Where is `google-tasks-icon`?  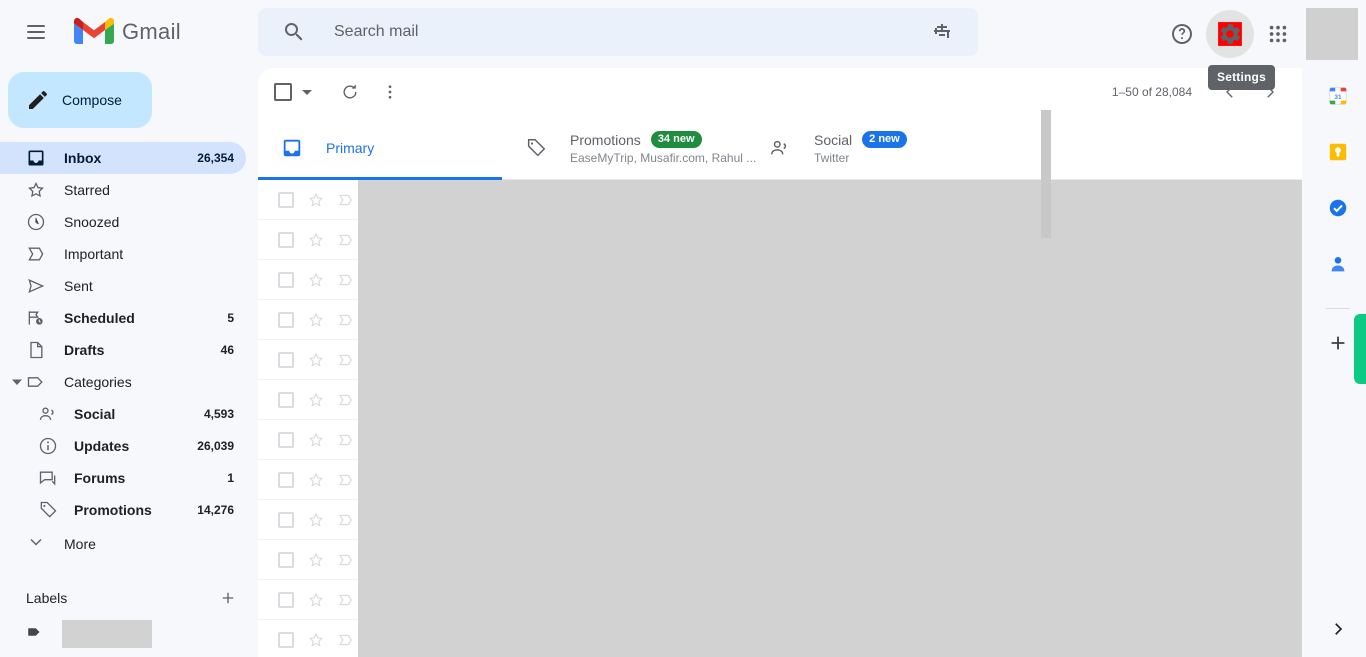 google-tasks-icon is located at coordinates (1338, 208).